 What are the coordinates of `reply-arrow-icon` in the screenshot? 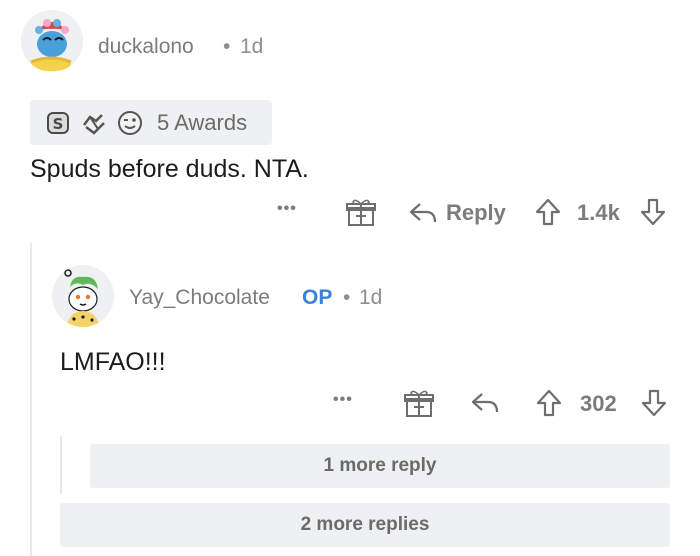 It's located at (423, 213).